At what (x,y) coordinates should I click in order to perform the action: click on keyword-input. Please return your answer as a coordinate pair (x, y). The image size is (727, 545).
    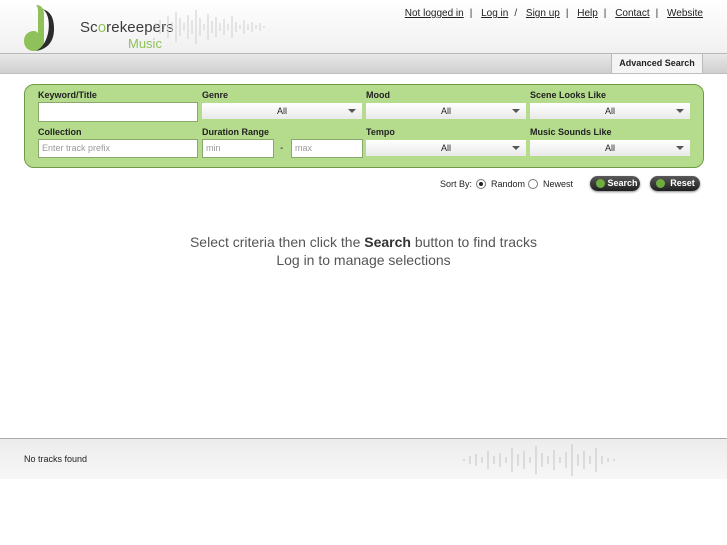
    Looking at the image, I should click on (118, 112).